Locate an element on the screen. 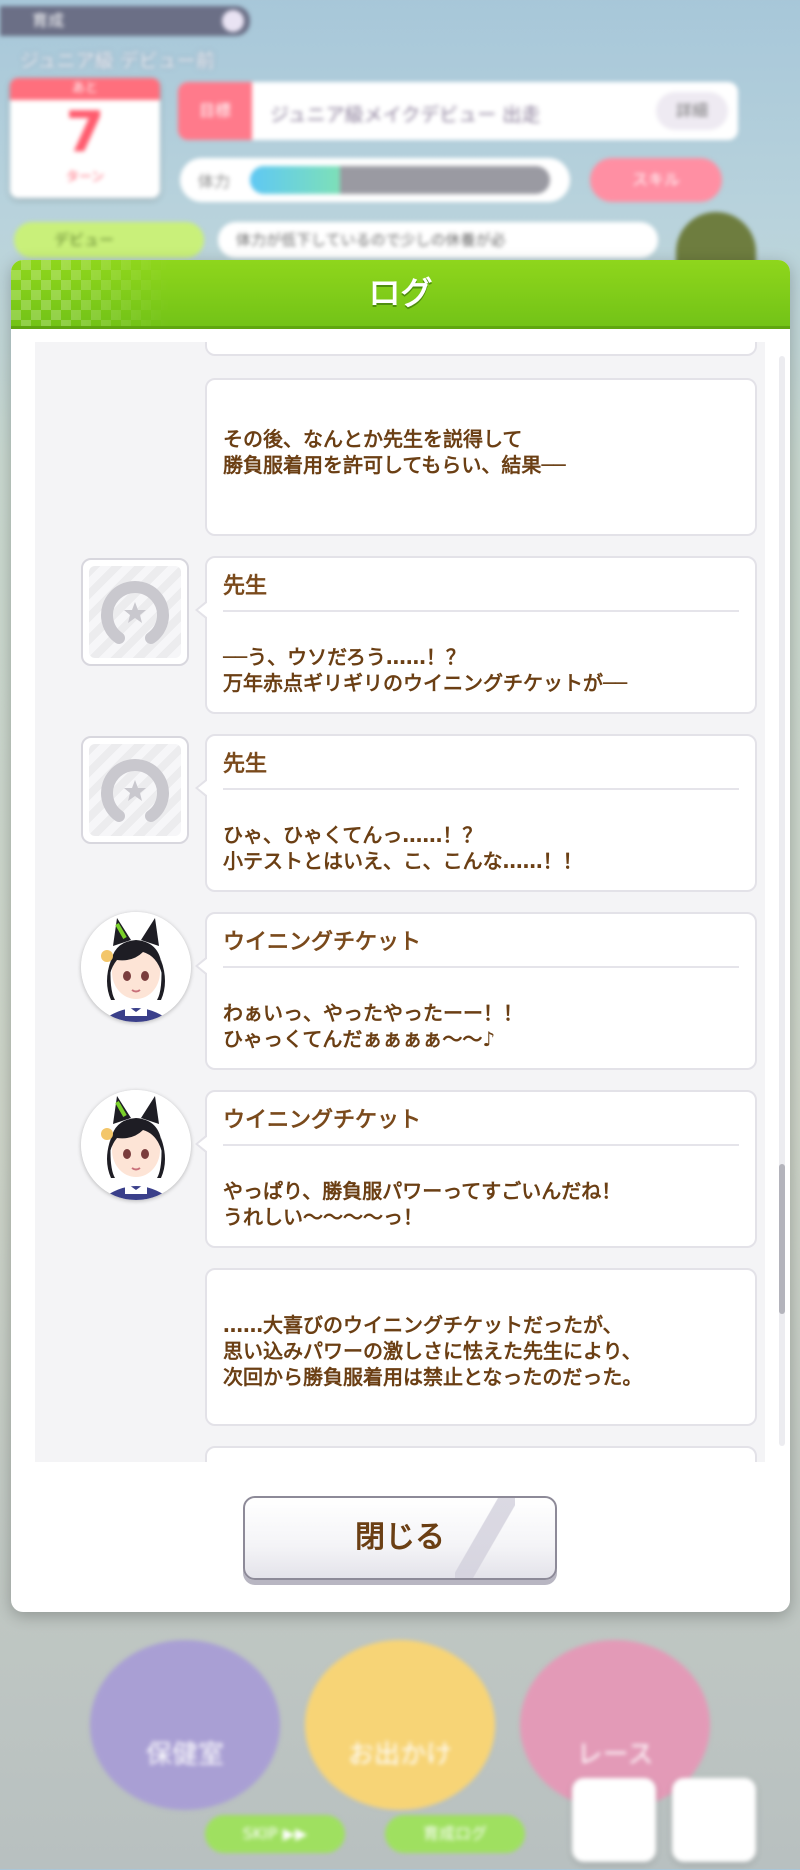 This screenshot has height=1870, width=800. energy-gauge: 体力 is located at coordinates (375, 180).